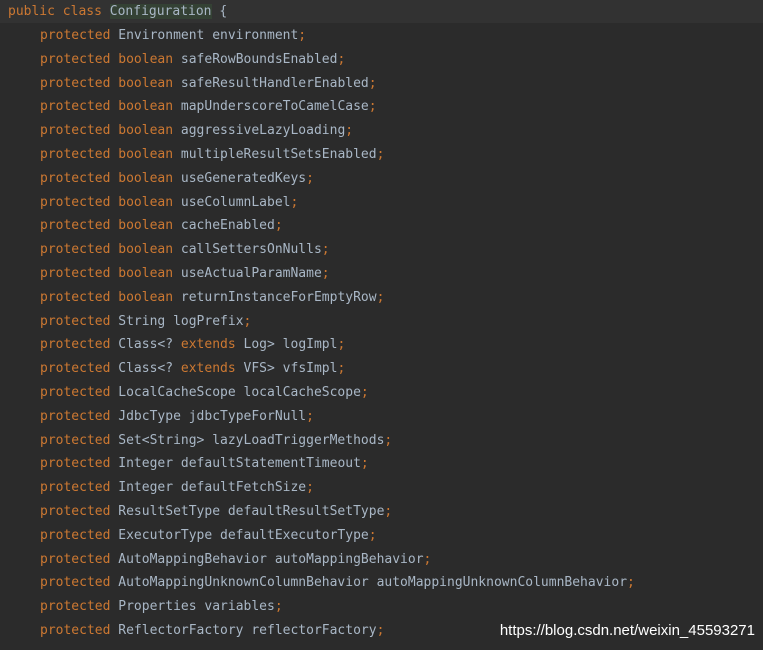  Describe the element at coordinates (223, 11) in the screenshot. I see `open-brace: {` at that location.